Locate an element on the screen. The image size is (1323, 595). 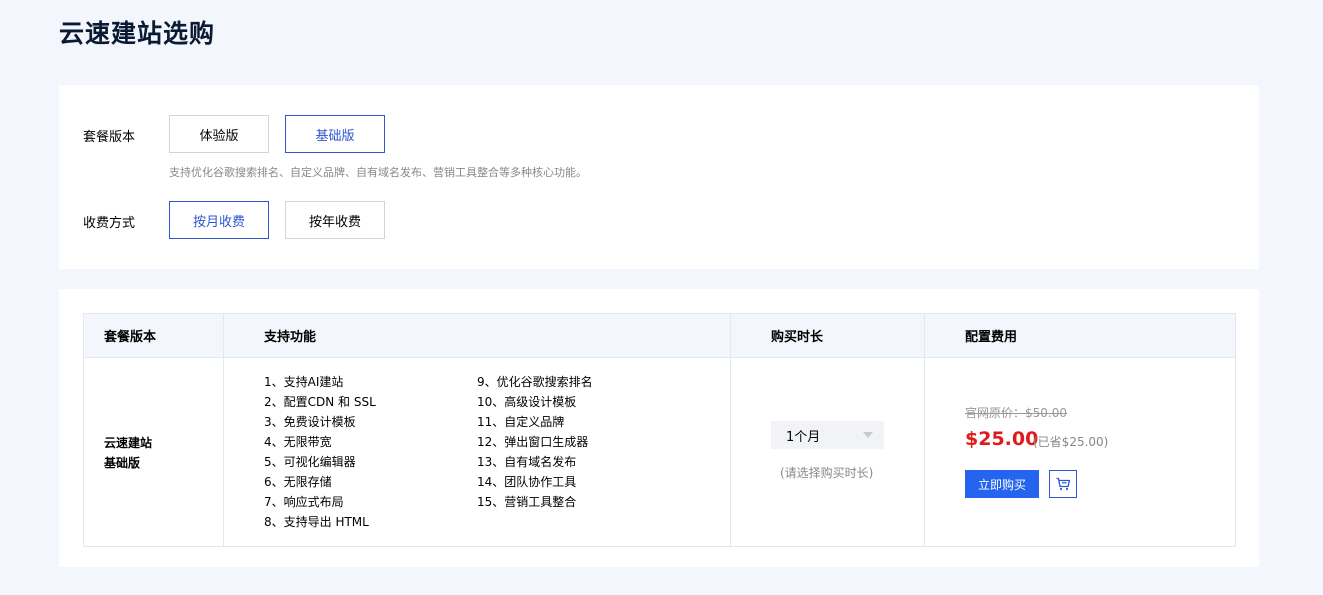
header-duration: 购买时长 is located at coordinates (827, 335).